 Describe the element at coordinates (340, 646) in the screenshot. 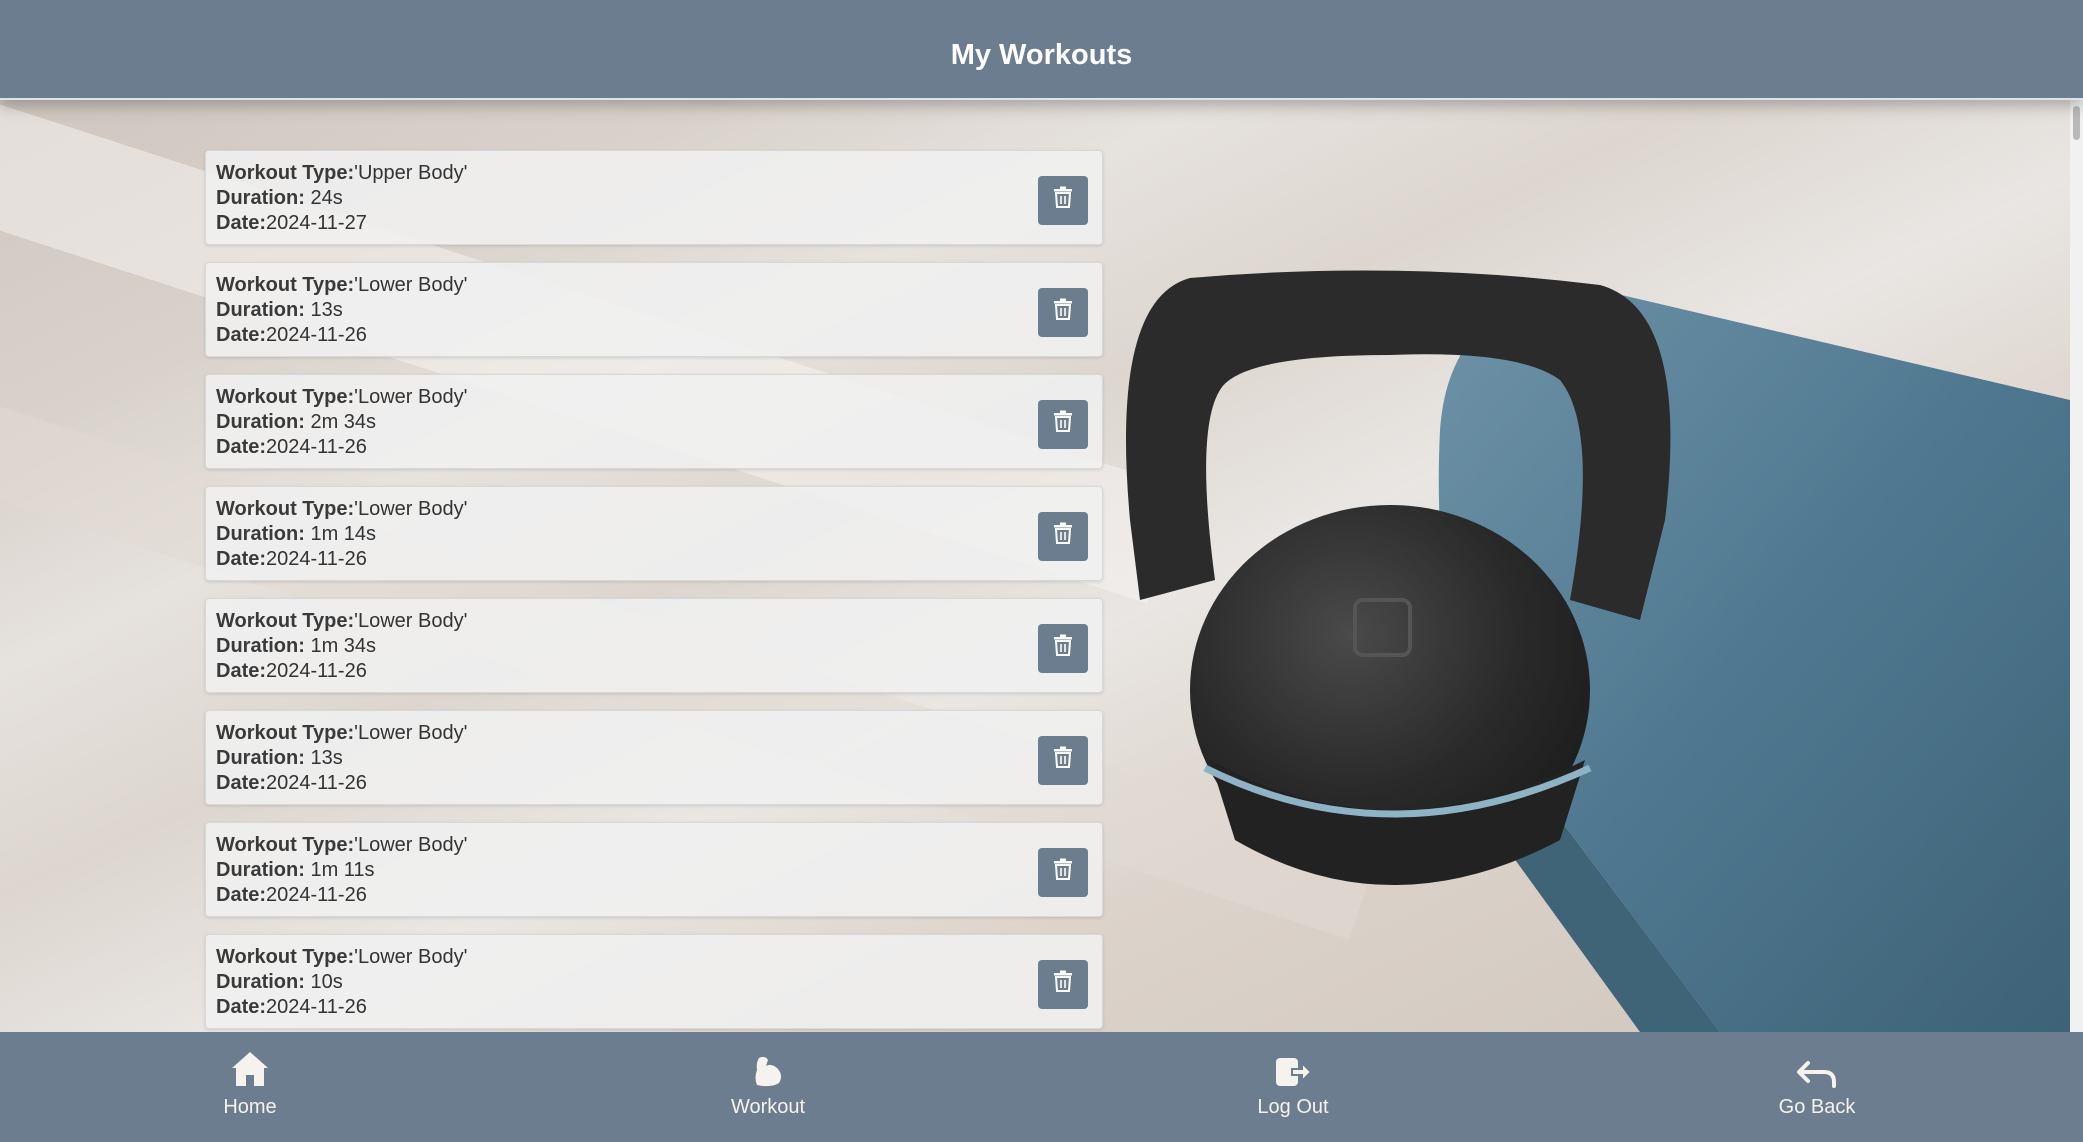

I see `duration-value: 1m 34s` at that location.